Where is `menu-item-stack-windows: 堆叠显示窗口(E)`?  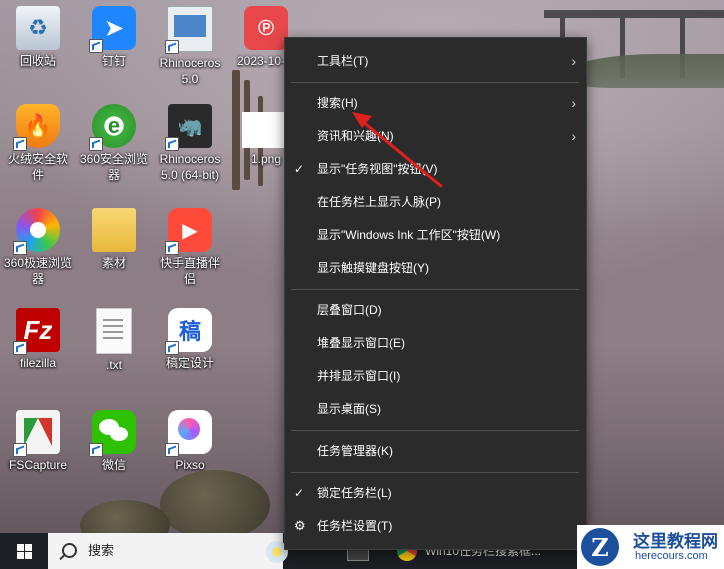 menu-item-stack-windows: 堆叠显示窗口(E) is located at coordinates (435, 343).